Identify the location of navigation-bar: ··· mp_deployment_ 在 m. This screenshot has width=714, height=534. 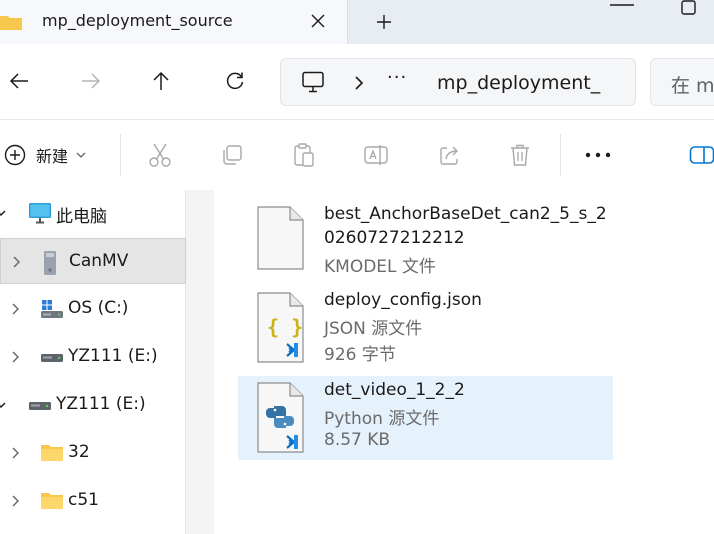
(357, 82).